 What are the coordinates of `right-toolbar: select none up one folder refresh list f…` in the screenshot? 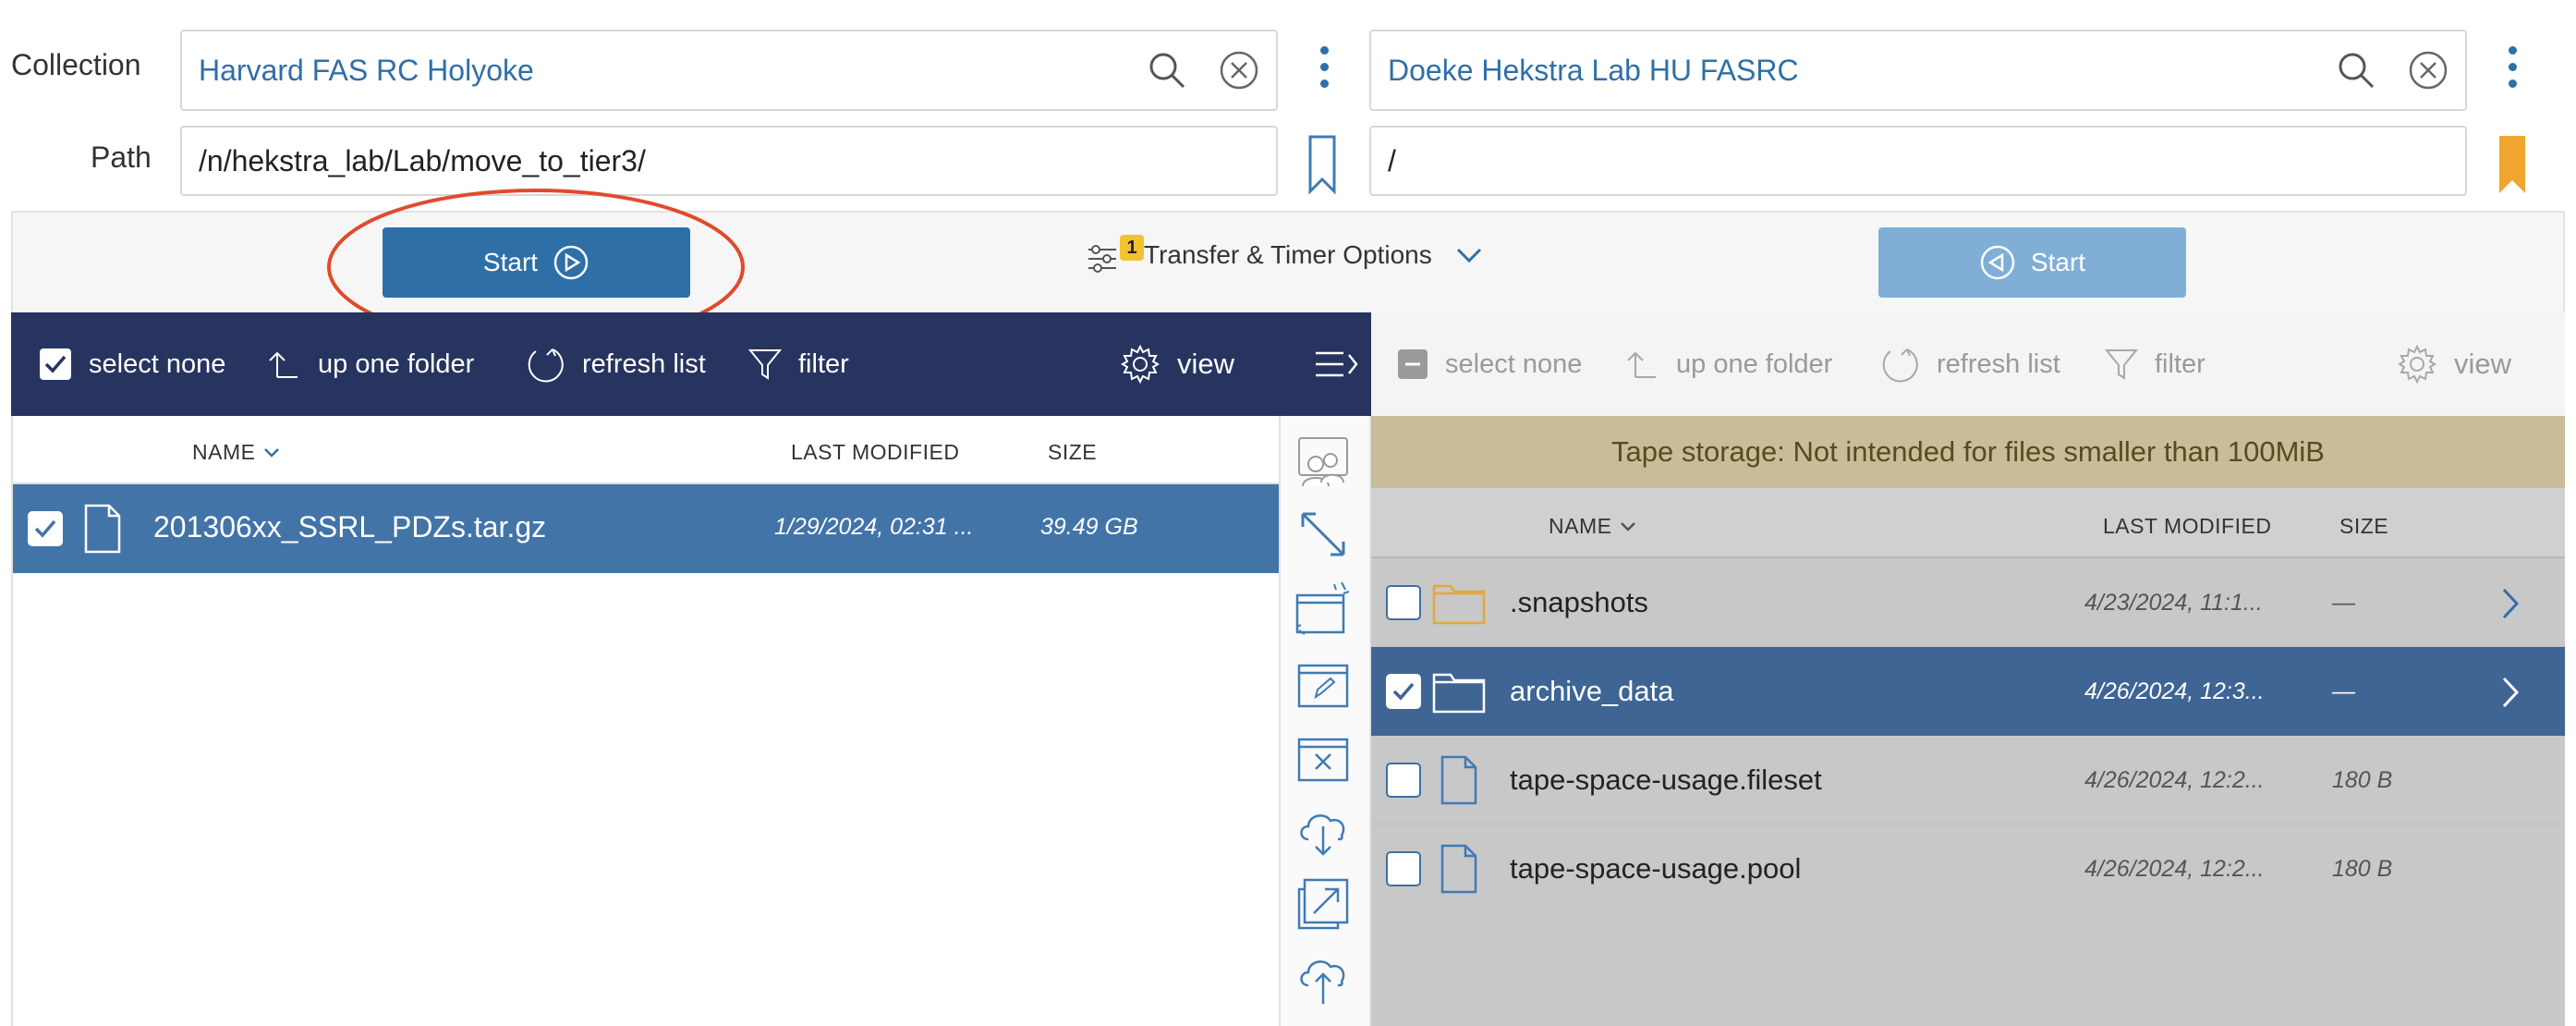 It's located at (1968, 364).